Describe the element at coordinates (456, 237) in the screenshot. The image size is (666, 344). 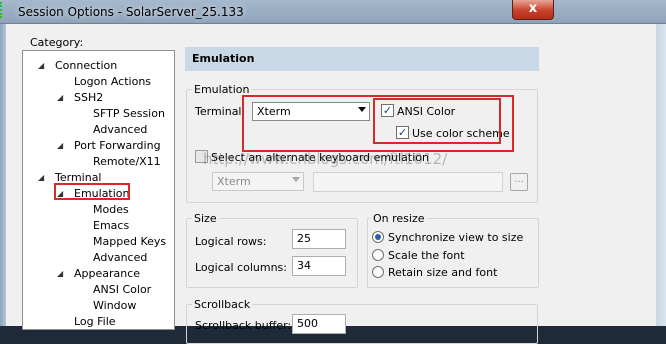
I see `radio-synchronize-view-label: Synchronize view to size` at that location.